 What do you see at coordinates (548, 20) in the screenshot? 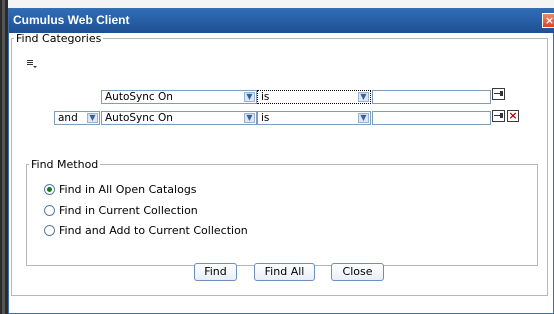
I see `close-window-button: ×` at bounding box center [548, 20].